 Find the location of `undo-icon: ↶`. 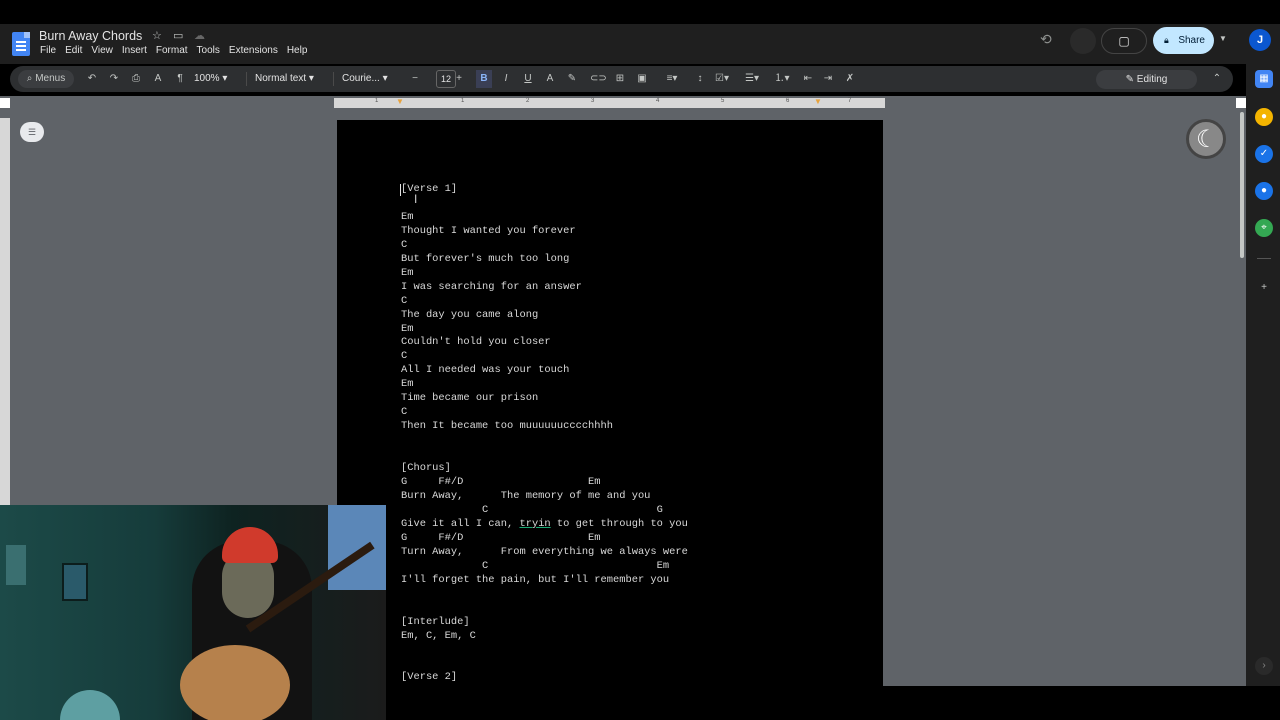

undo-icon: ↶ is located at coordinates (92, 79).